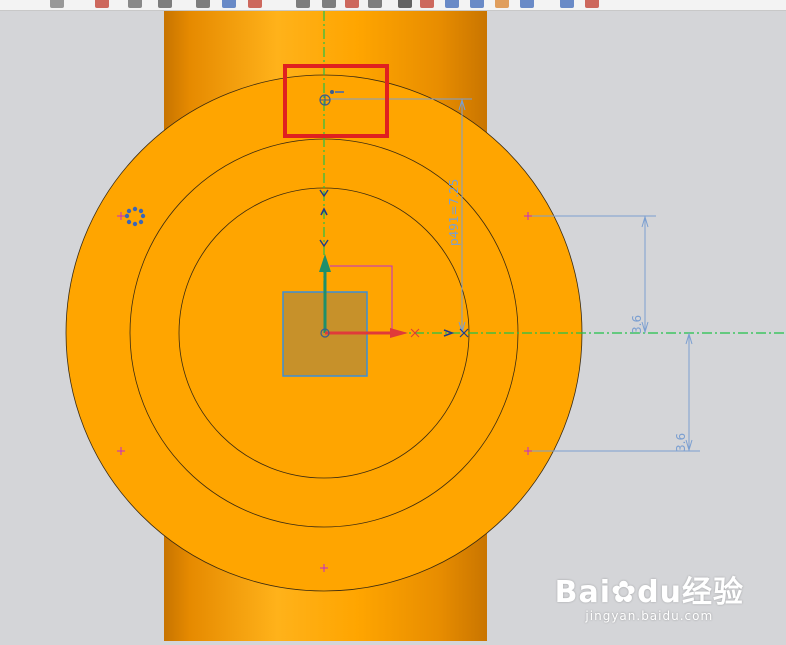 This screenshot has height=645, width=786. Describe the element at coordinates (57, 4) in the screenshot. I see `undo-icon` at that location.